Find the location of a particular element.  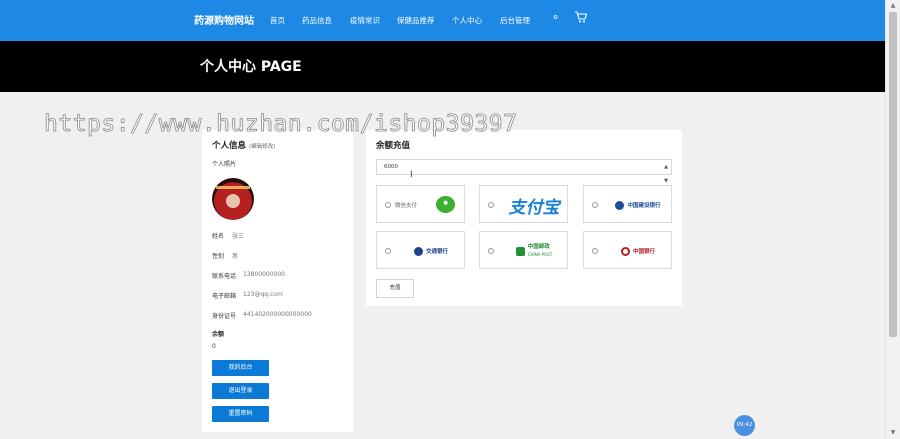

pay-option-wechat: 微信支付 ⚫ is located at coordinates (420, 204).